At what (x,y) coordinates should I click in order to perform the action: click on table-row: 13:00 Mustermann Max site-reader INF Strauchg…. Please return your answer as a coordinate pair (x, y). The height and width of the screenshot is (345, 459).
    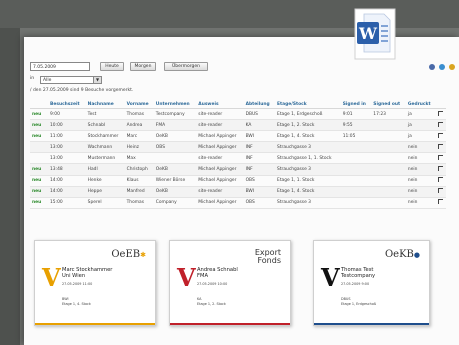
    Looking at the image, I should click on (238, 158).